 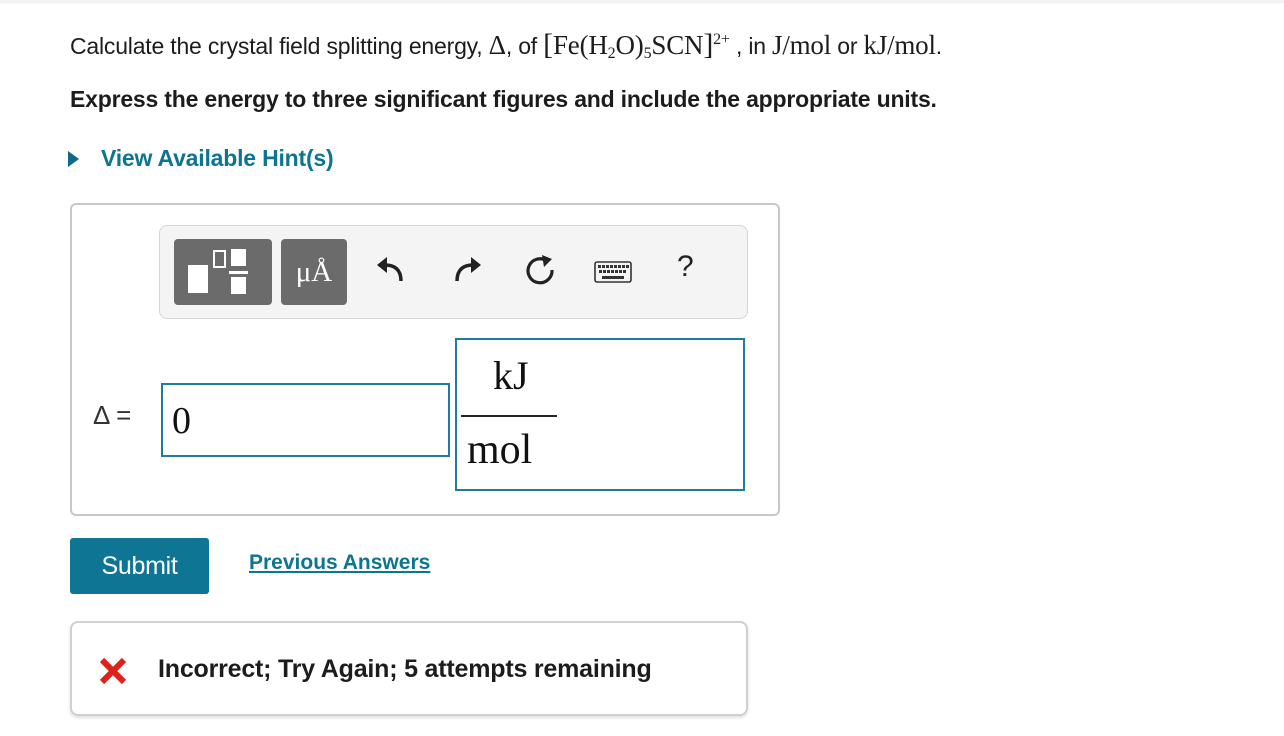 What do you see at coordinates (113, 671) in the screenshot?
I see `incorrect-x-icon` at bounding box center [113, 671].